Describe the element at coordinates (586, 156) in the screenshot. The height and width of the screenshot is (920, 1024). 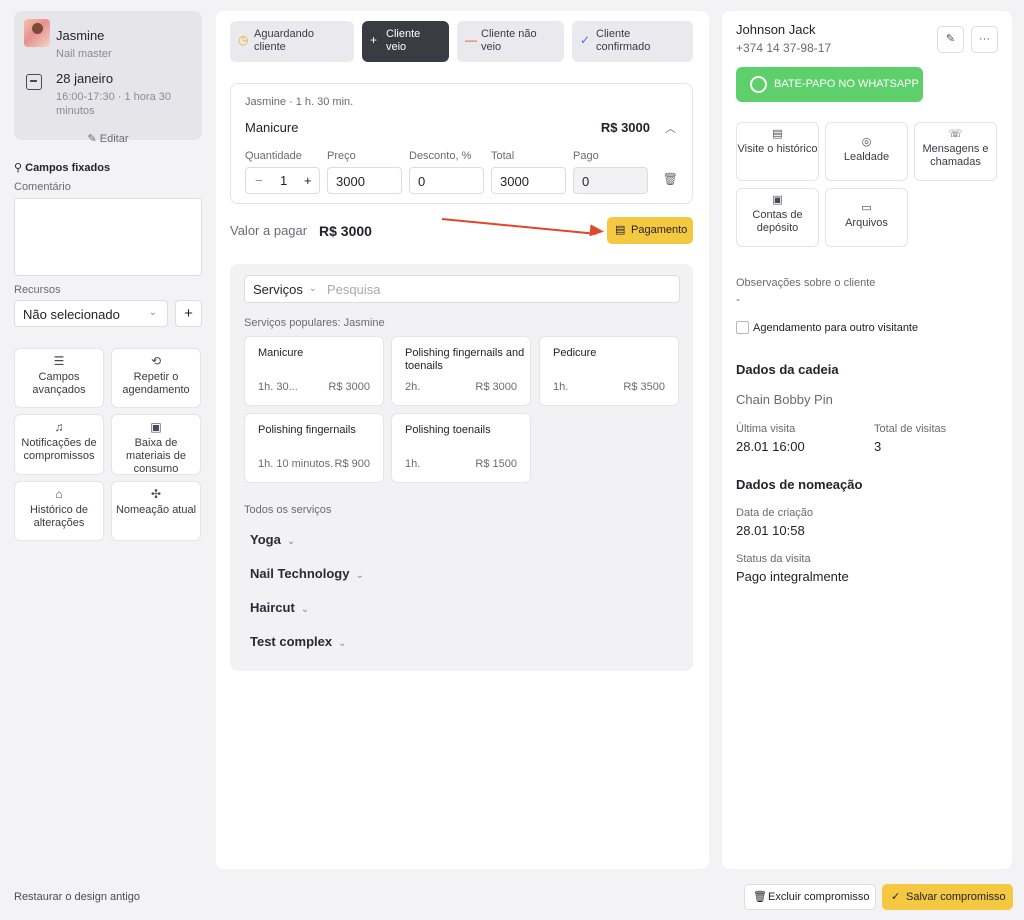
I see `paid-label: Pago` at that location.